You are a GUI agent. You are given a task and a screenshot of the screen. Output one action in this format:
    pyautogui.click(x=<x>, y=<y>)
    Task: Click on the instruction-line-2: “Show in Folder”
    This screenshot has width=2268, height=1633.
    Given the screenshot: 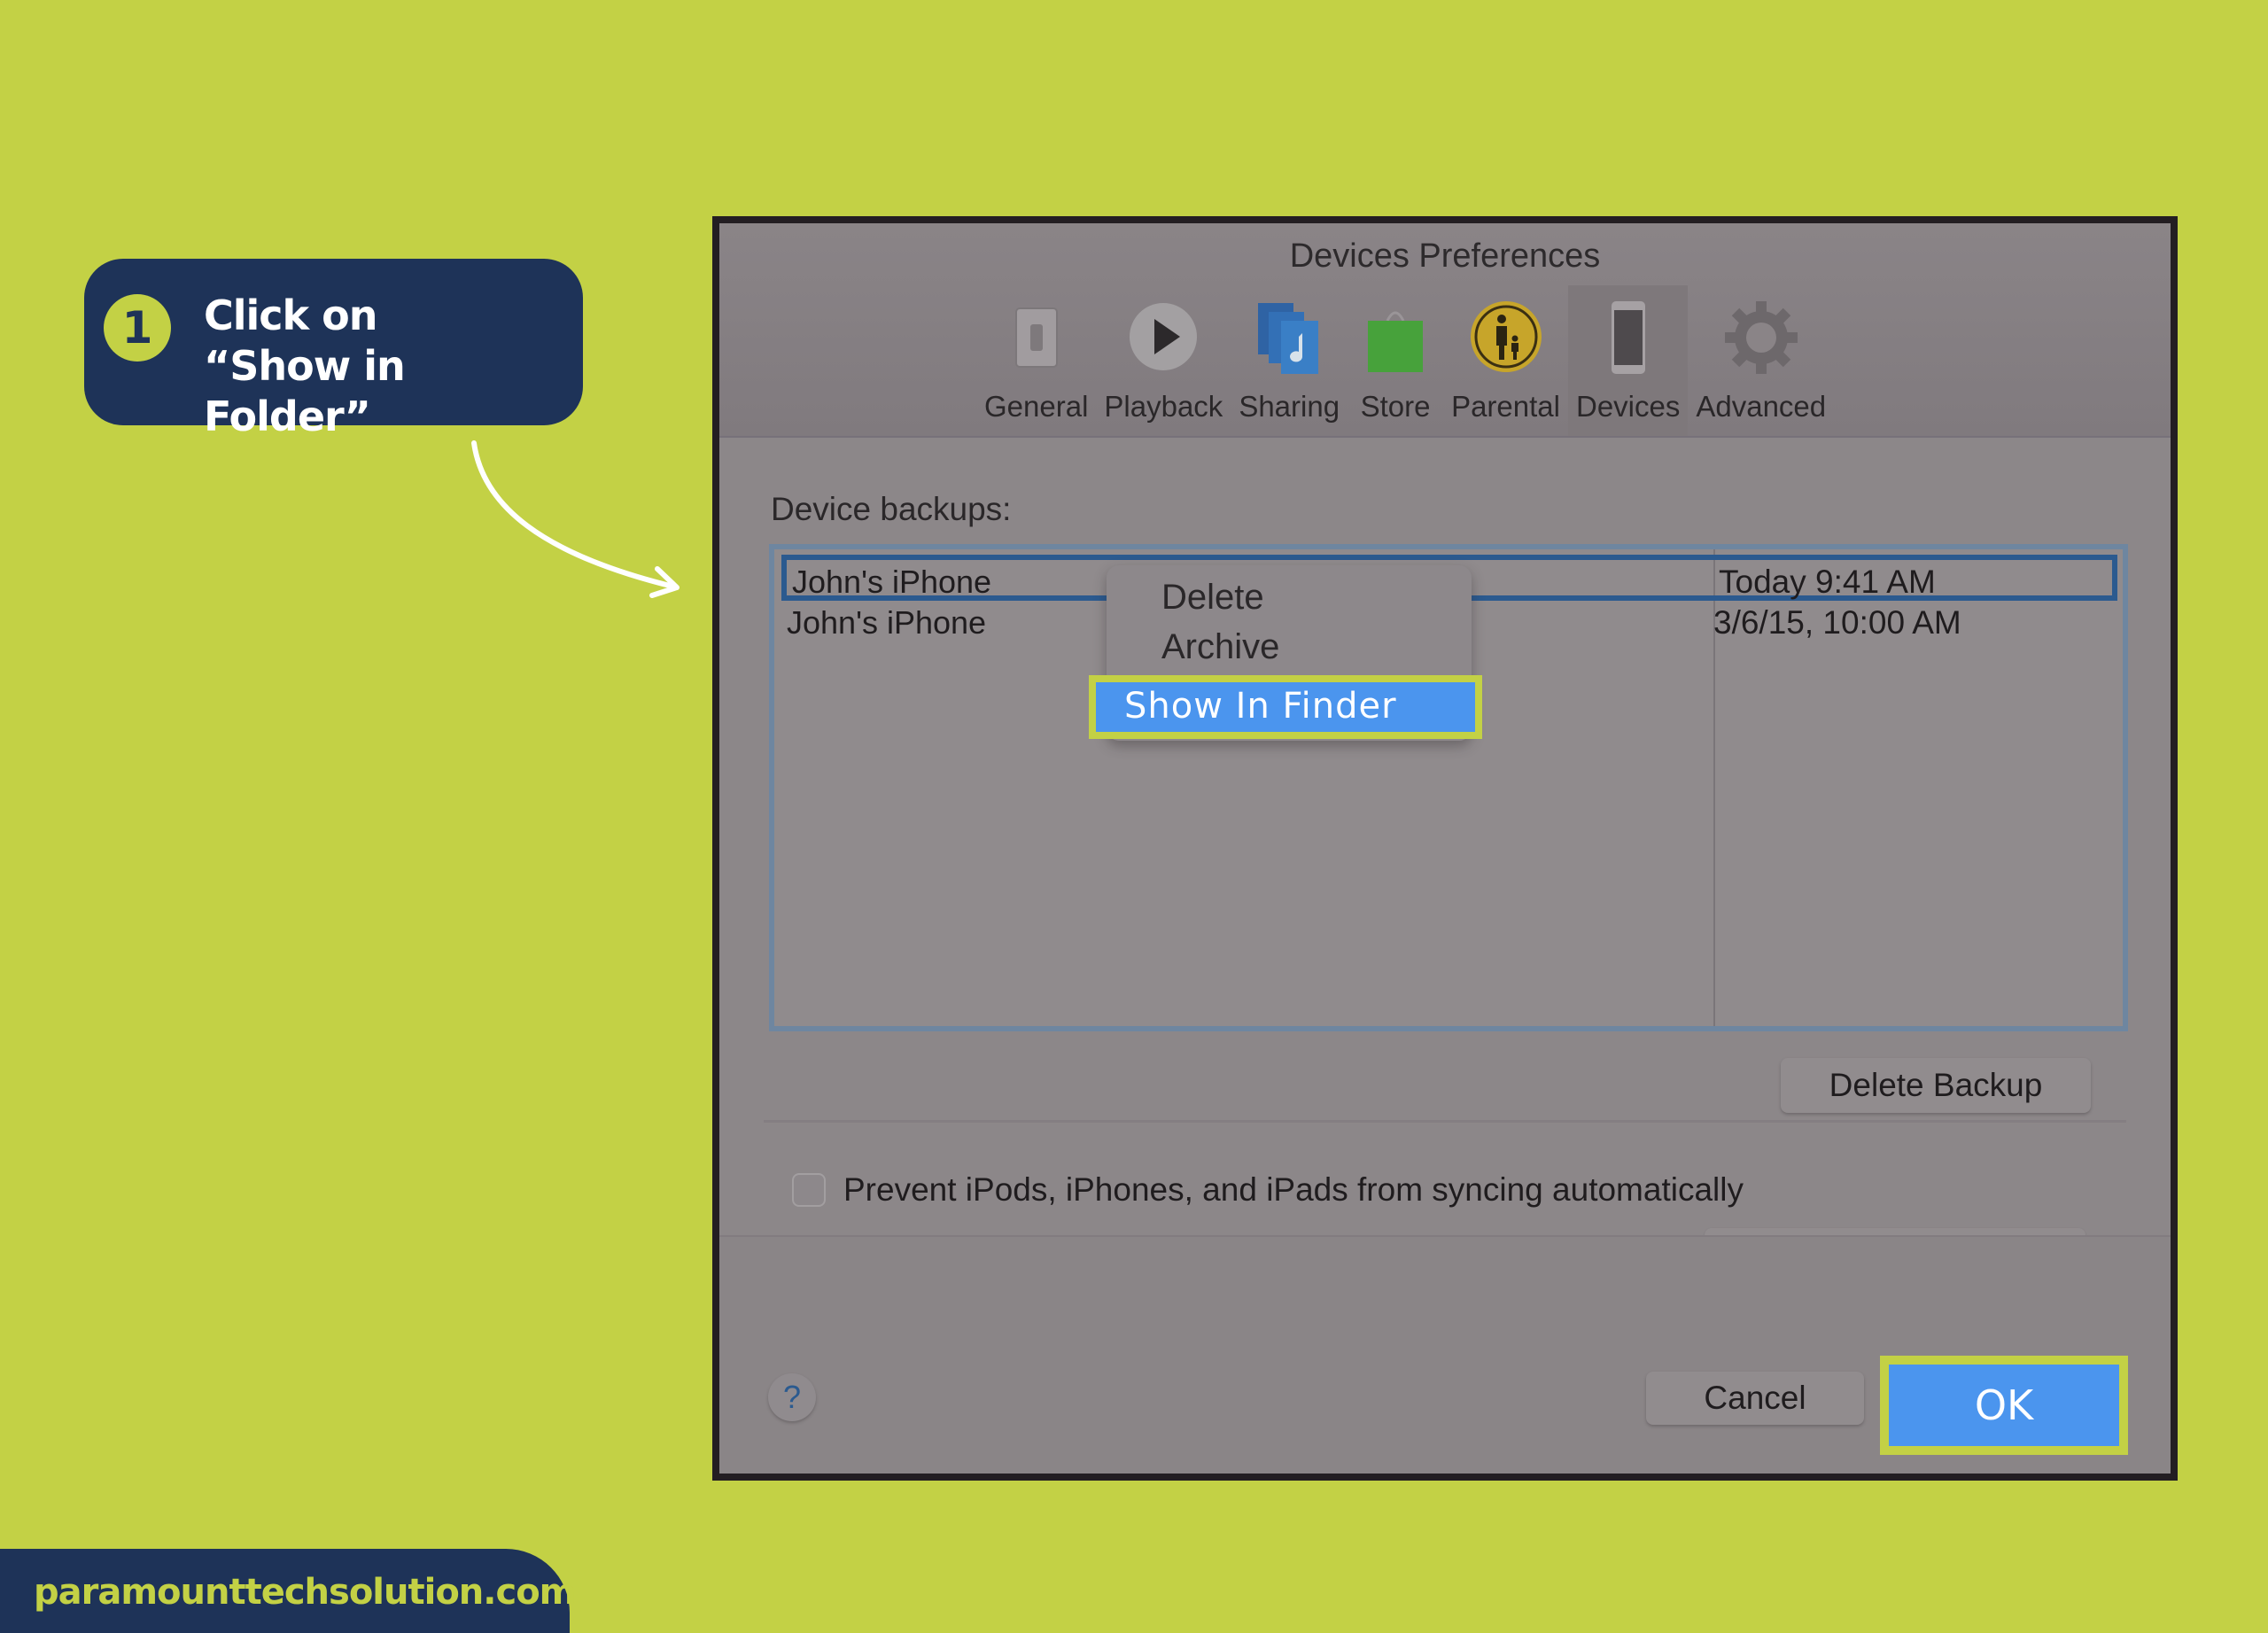 What is the action you would take?
    pyautogui.click(x=305, y=391)
    